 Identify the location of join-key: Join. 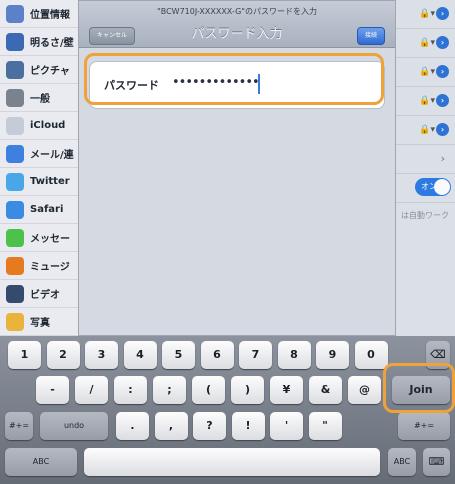
(421, 390).